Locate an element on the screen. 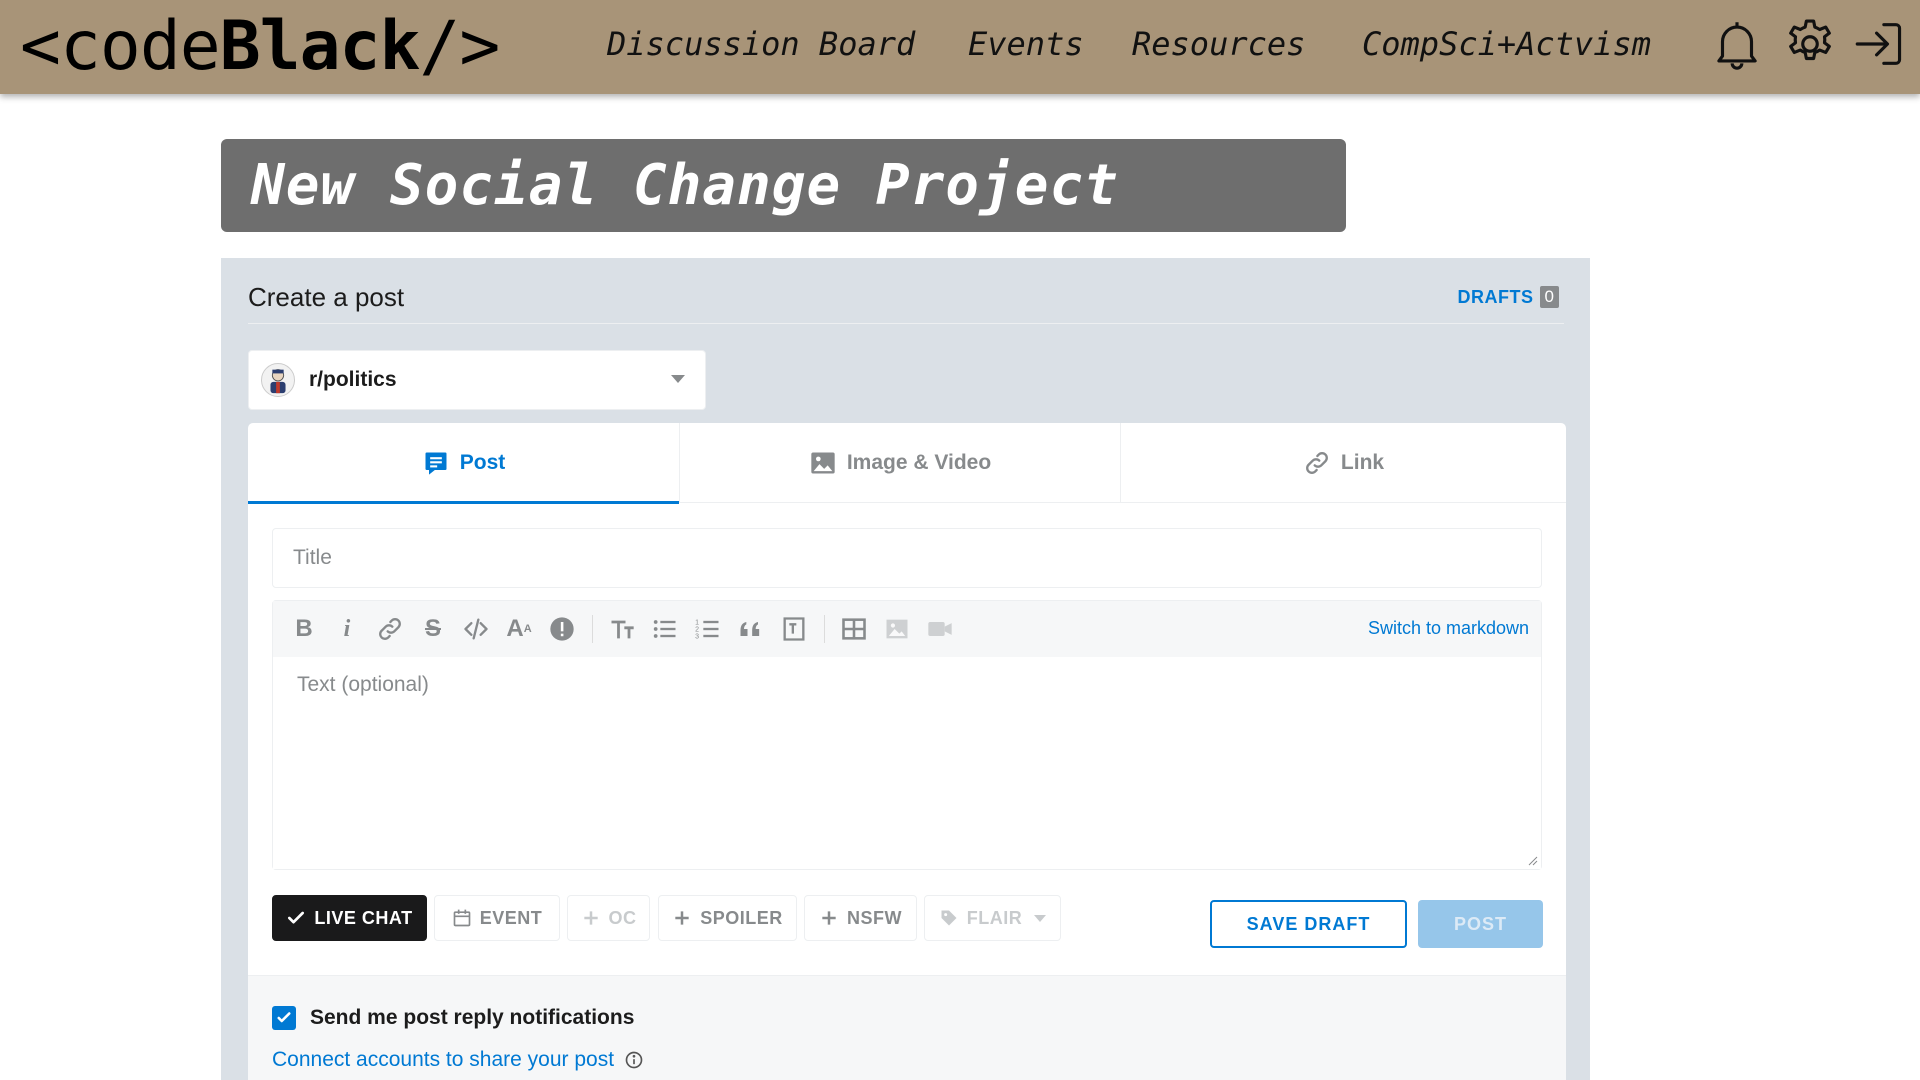 This screenshot has width=1920, height=1080. nsfw-chip: NSFW is located at coordinates (860, 918).